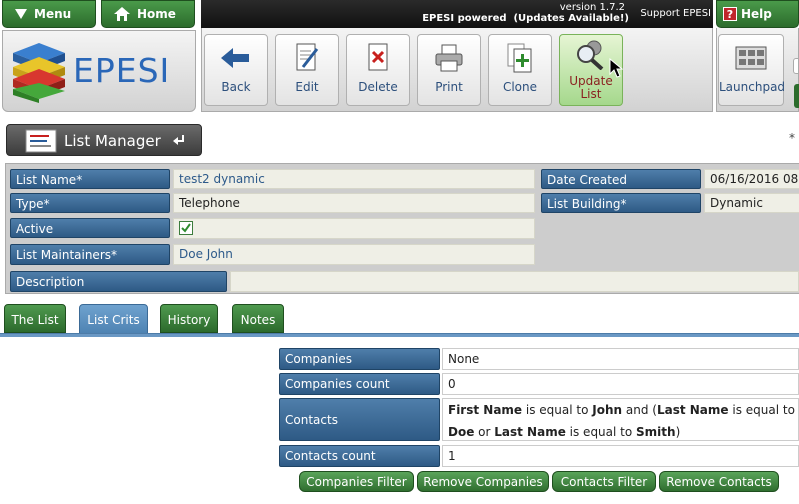  I want to click on type-label: Type*, so click(90, 203).